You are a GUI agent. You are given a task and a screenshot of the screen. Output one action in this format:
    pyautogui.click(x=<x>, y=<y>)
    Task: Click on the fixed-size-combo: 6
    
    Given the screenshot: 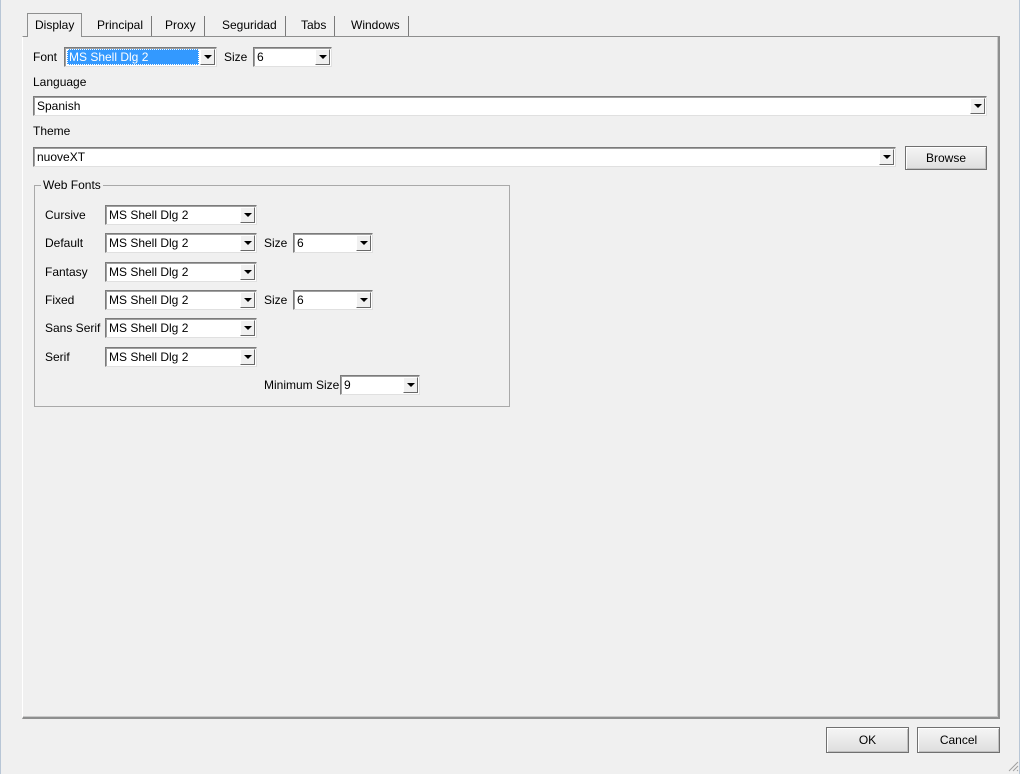 What is the action you would take?
    pyautogui.click(x=333, y=300)
    